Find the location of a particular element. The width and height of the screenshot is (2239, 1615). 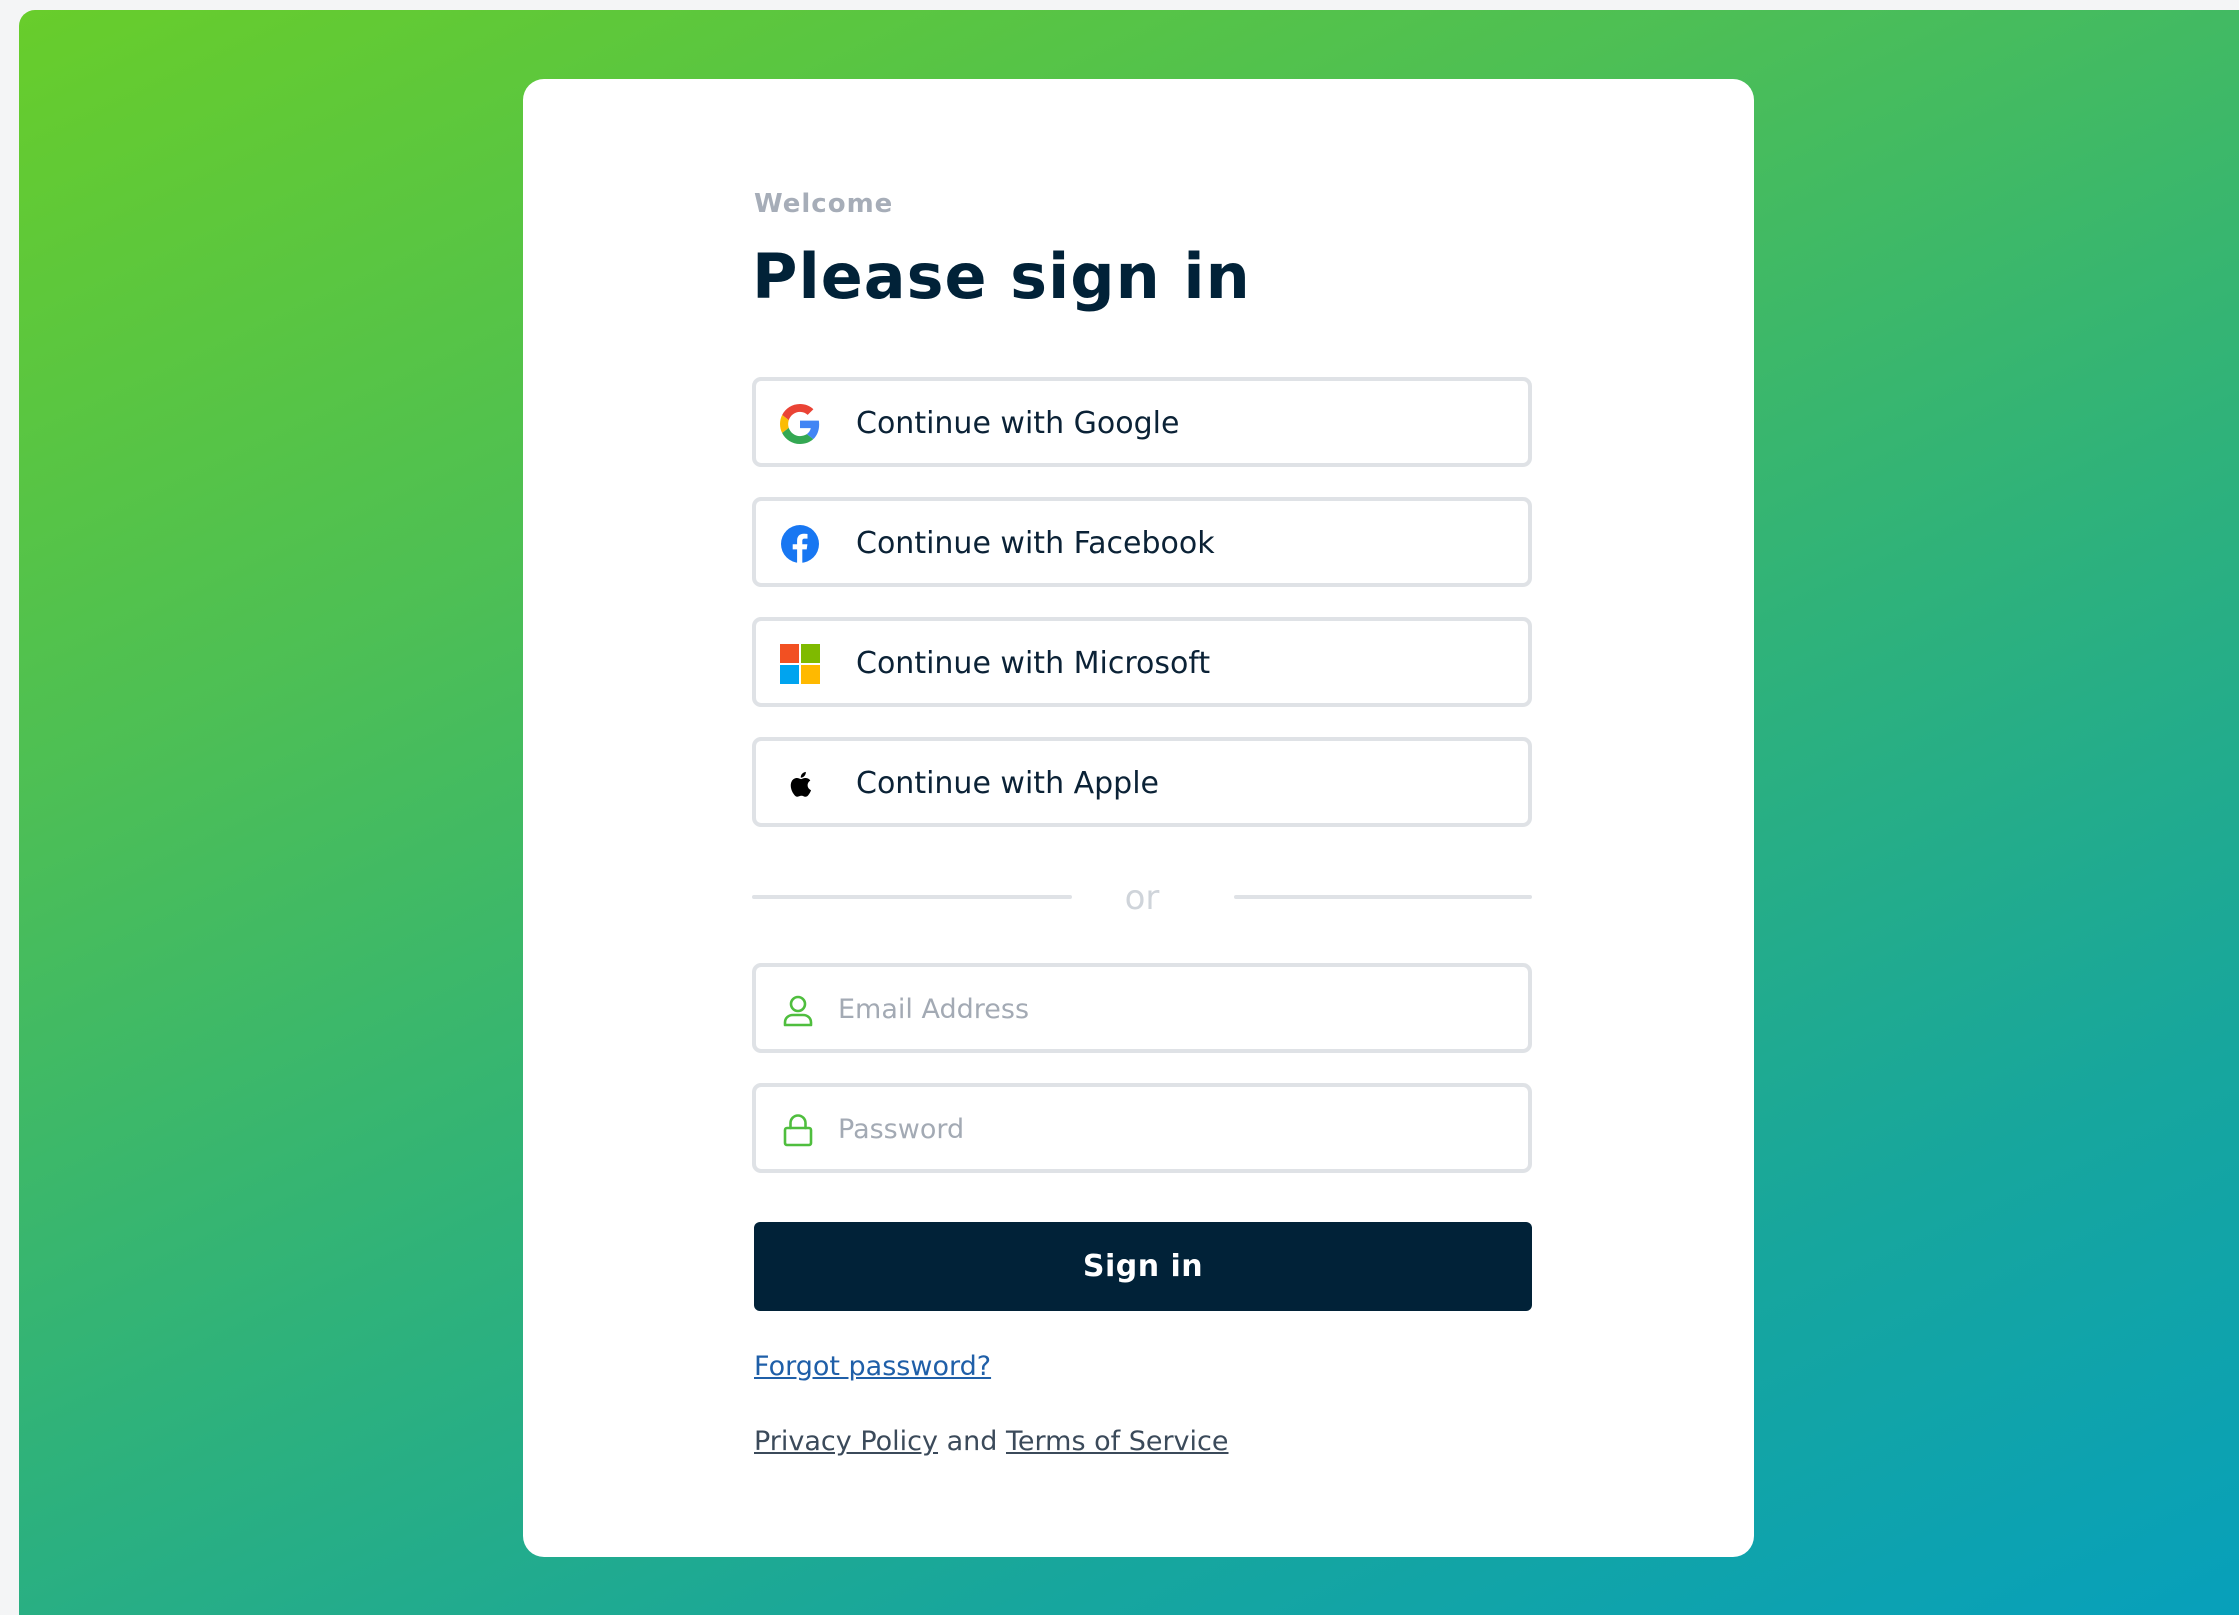

welcome-eyebrow: Welcome is located at coordinates (824, 204).